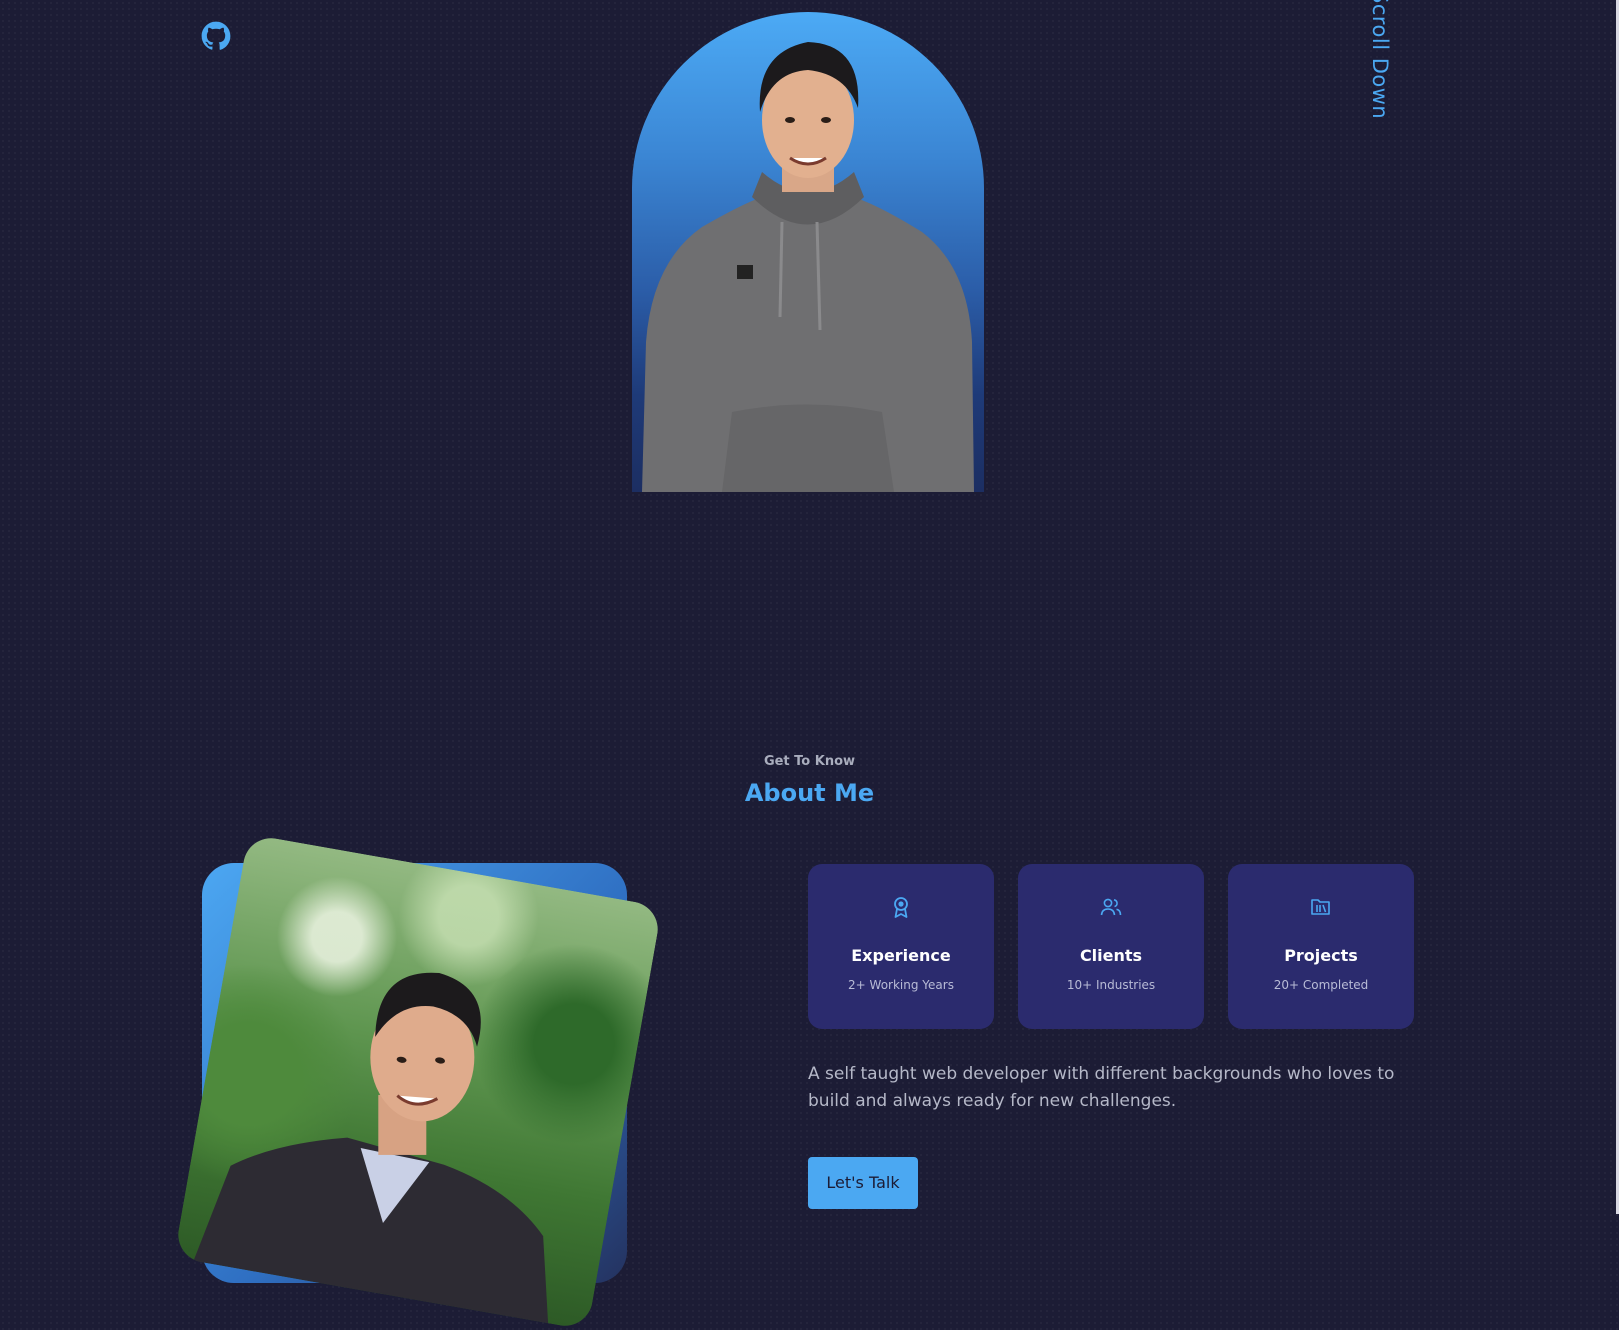 The image size is (1619, 1330). I want to click on award-icon, so click(901, 907).